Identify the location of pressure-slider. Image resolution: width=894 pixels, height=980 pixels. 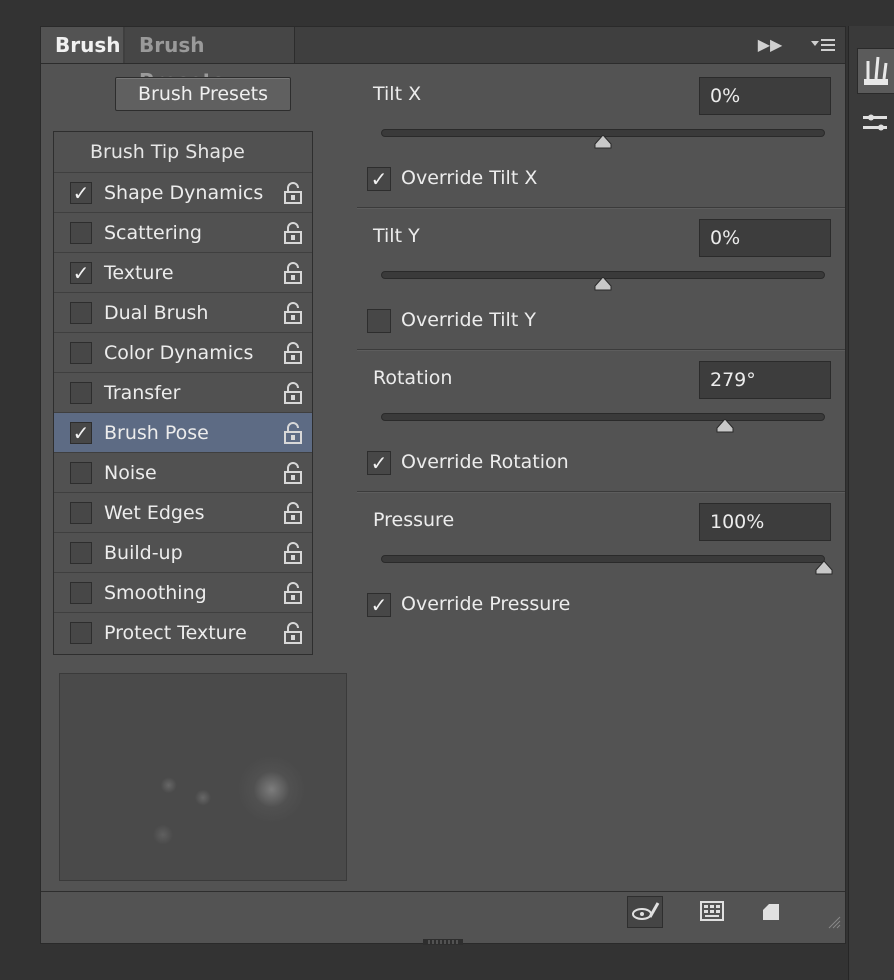
(607, 565).